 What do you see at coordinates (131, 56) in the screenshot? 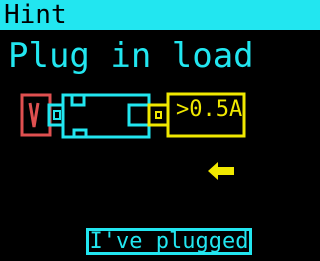
I see `hint-message: Plug in load` at bounding box center [131, 56].